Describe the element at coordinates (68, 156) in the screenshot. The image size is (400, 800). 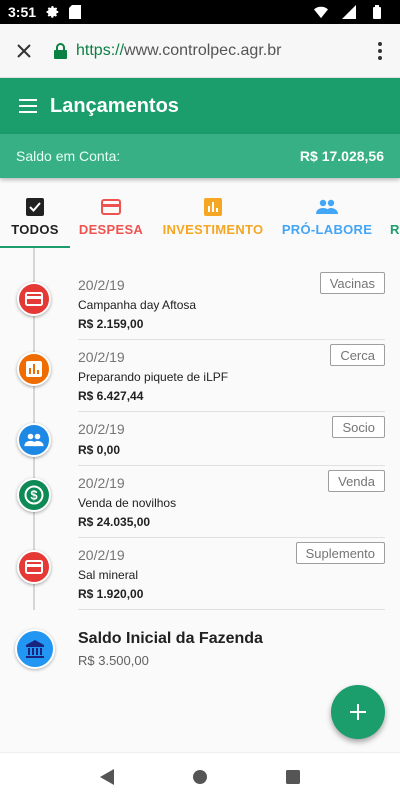
I see `balance-label: Saldo em Conta:` at that location.